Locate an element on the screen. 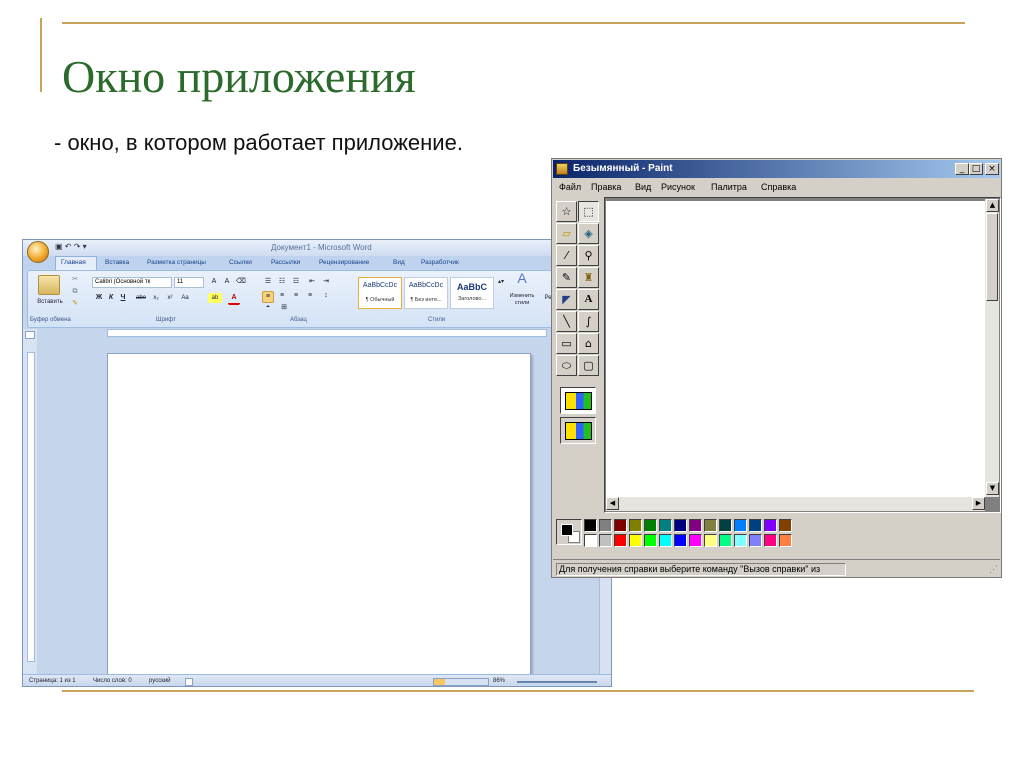  highlight-button: ab is located at coordinates (215, 298).